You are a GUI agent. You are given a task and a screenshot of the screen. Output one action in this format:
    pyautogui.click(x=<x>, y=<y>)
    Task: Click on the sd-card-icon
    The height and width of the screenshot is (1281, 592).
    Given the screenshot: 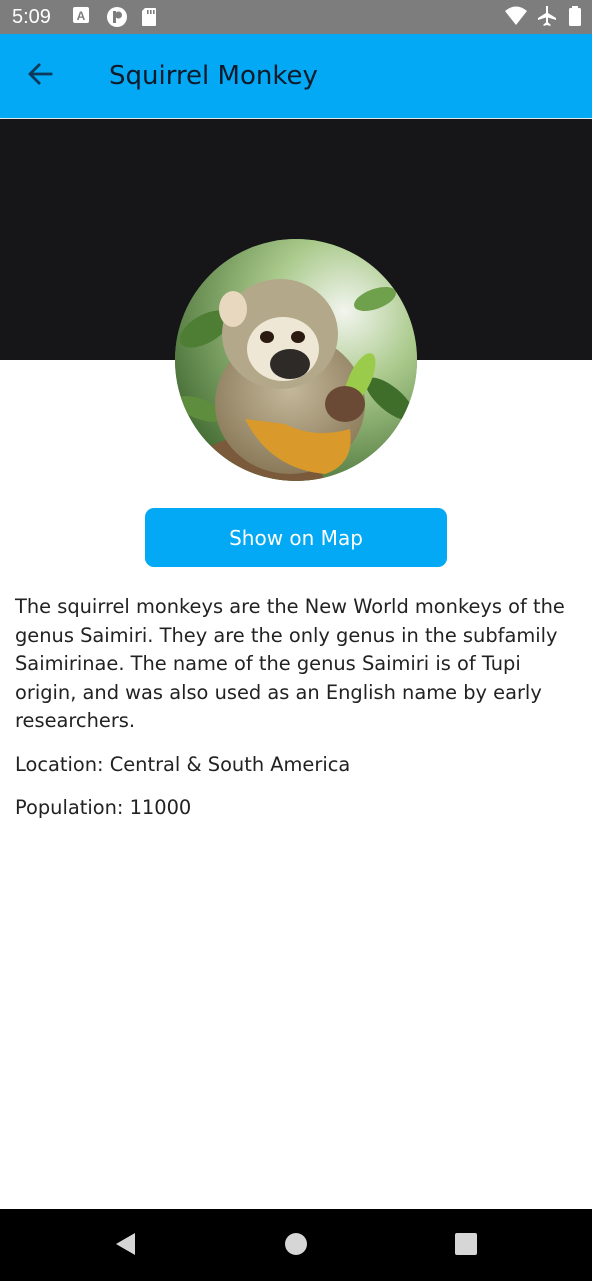 What is the action you would take?
    pyautogui.click(x=151, y=17)
    